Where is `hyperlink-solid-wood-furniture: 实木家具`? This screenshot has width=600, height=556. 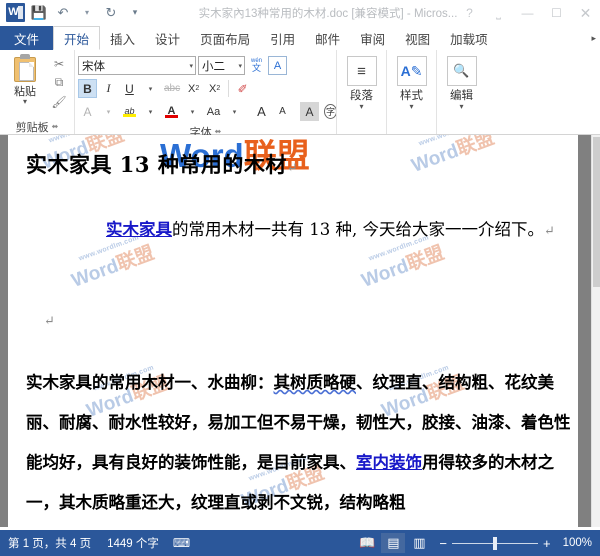 hyperlink-solid-wood-furniture: 实木家具 is located at coordinates (139, 229).